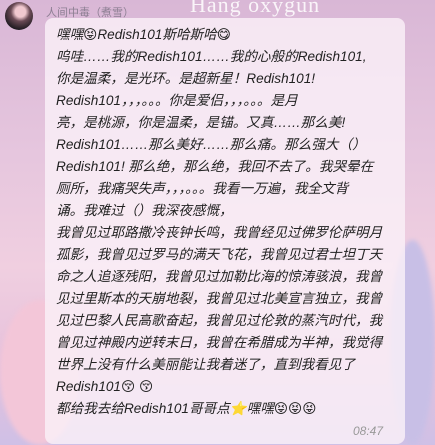  What do you see at coordinates (143, 34) in the screenshot?
I see `message-line: 嘿嘿😝Redish101斯哈斯哈😋` at bounding box center [143, 34].